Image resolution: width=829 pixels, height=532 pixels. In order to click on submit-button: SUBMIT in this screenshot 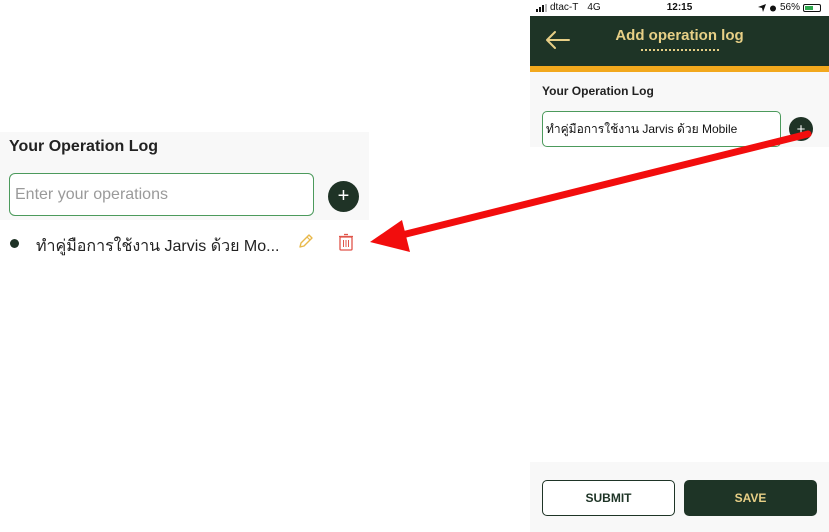, I will do `click(608, 498)`.